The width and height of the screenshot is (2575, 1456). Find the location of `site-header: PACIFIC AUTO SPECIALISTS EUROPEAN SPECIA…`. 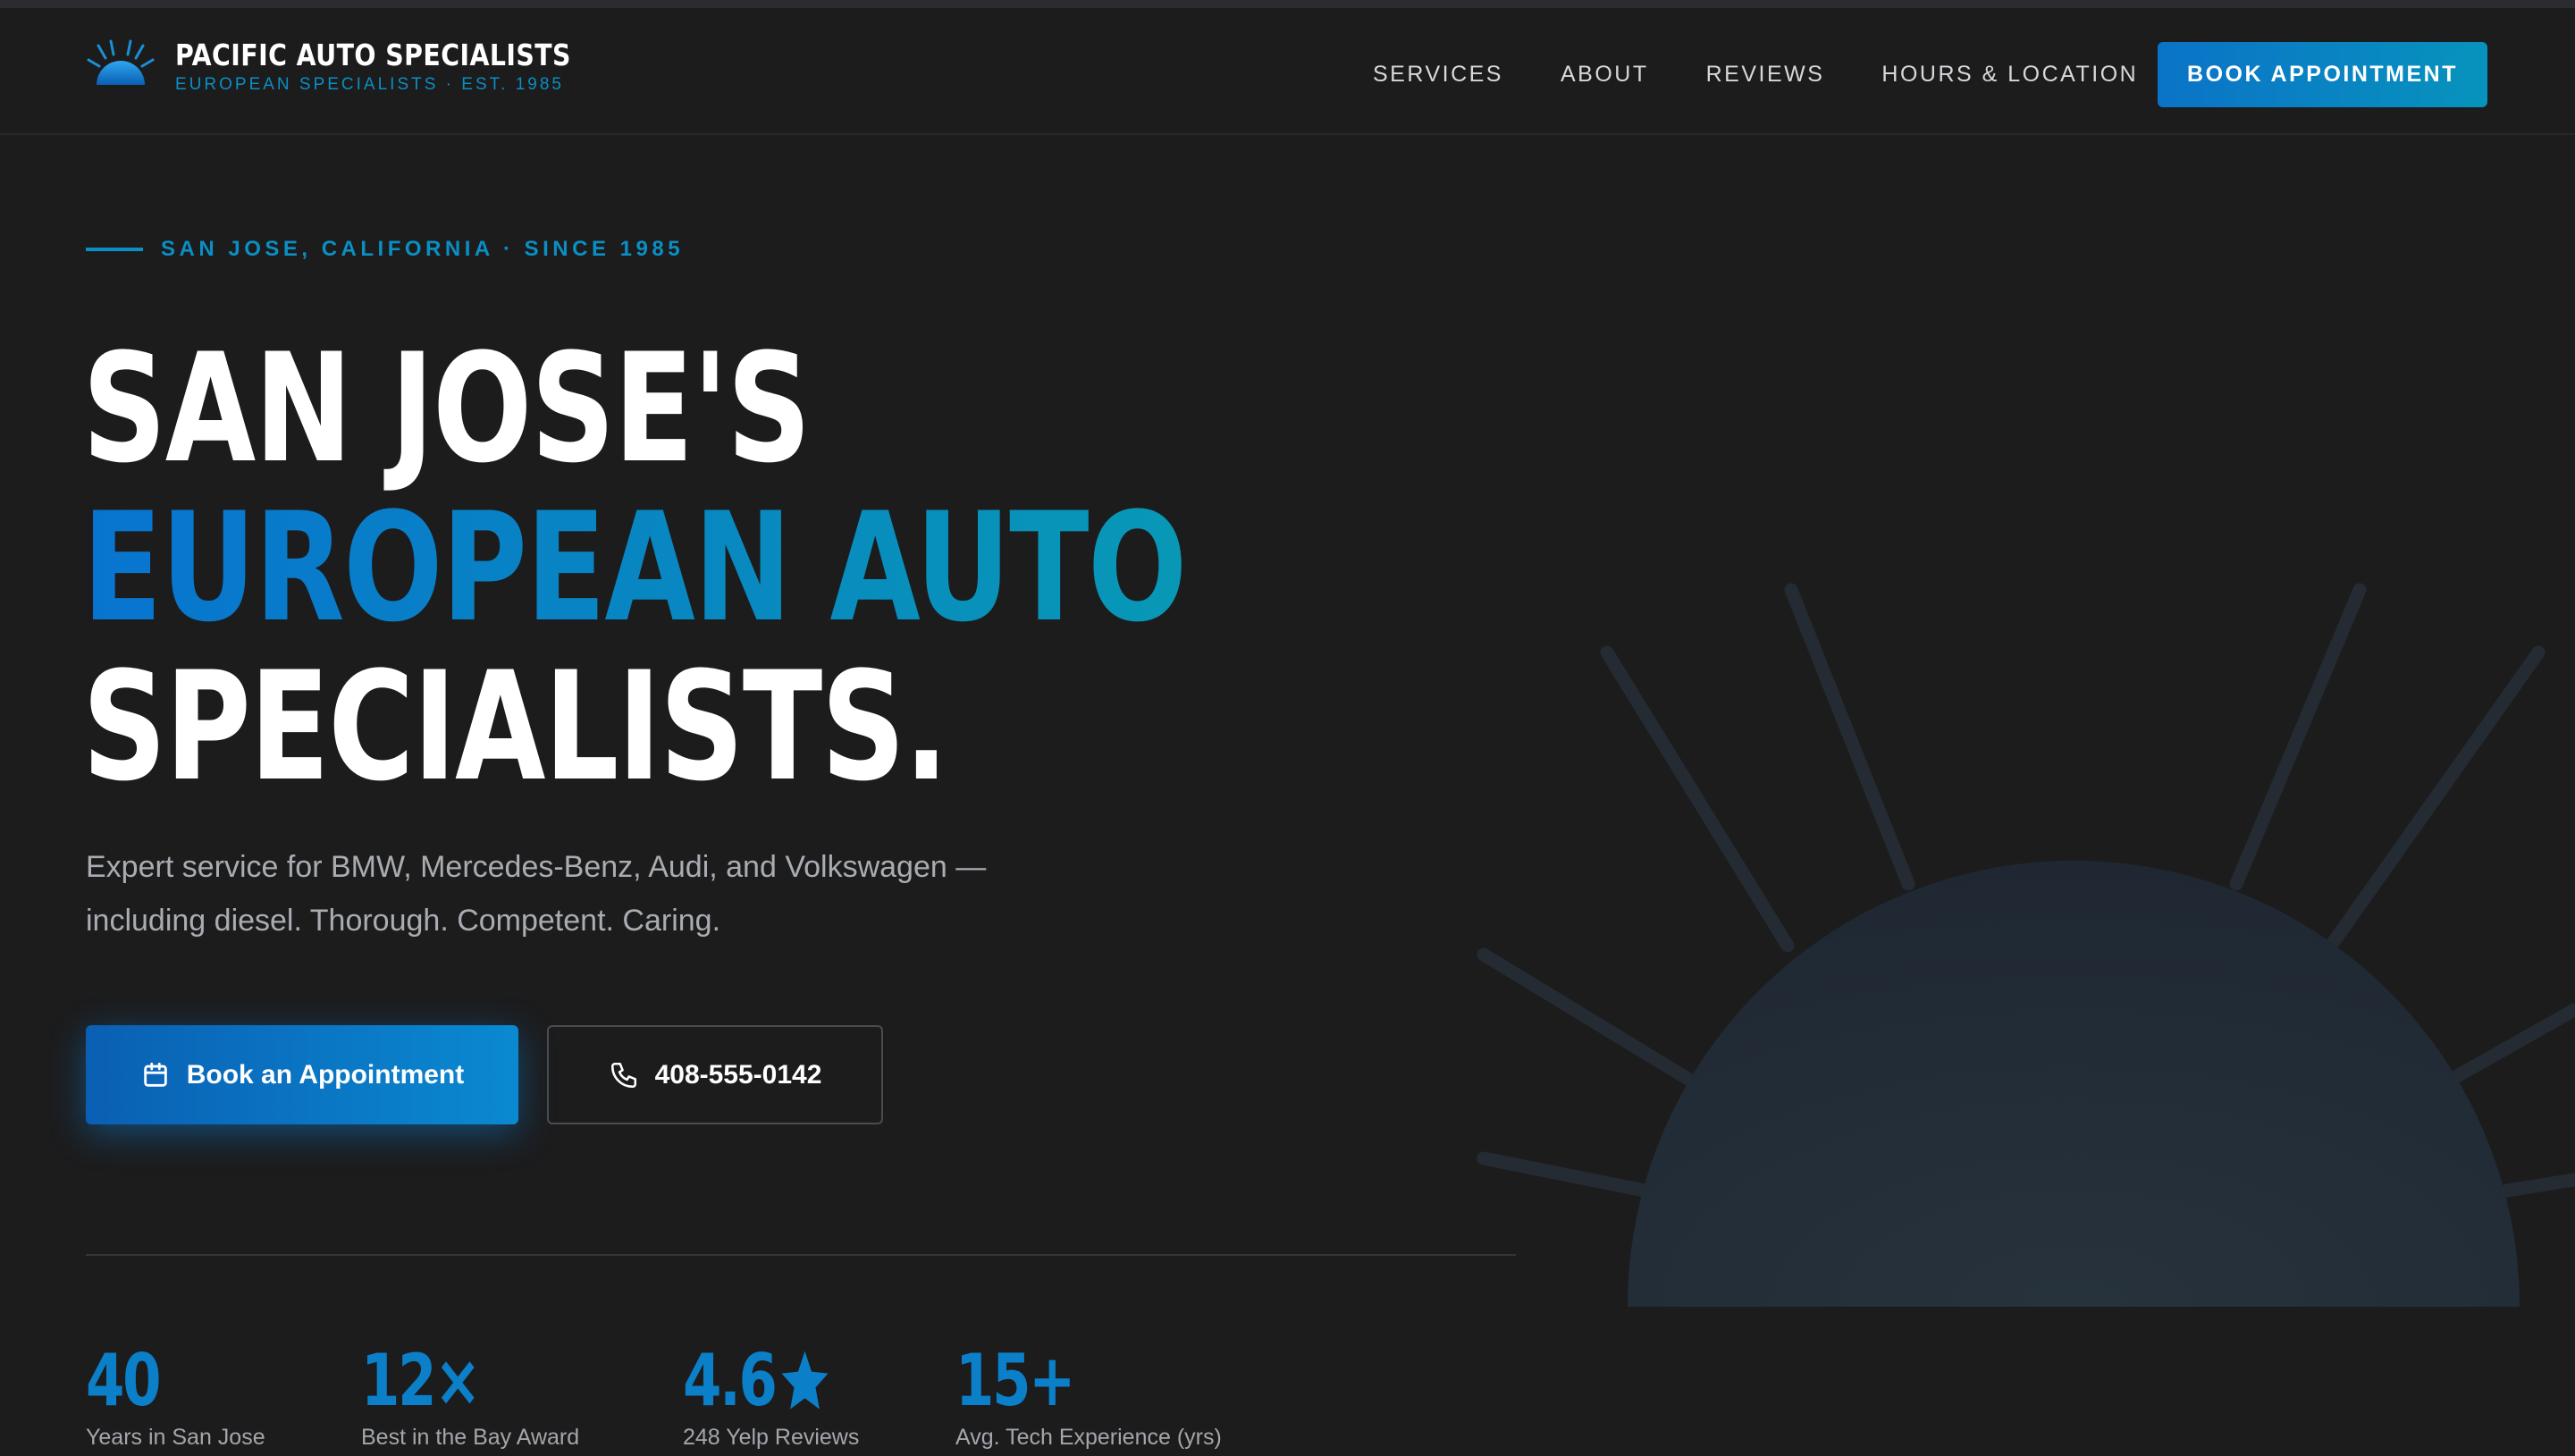

site-header: PACIFIC AUTO SPECIALISTS EUROPEAN SPECIA… is located at coordinates (1287, 72).